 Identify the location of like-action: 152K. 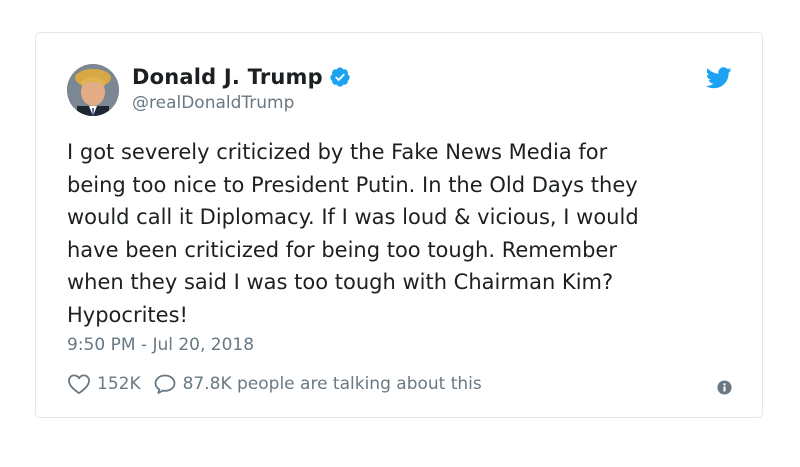
(110, 384).